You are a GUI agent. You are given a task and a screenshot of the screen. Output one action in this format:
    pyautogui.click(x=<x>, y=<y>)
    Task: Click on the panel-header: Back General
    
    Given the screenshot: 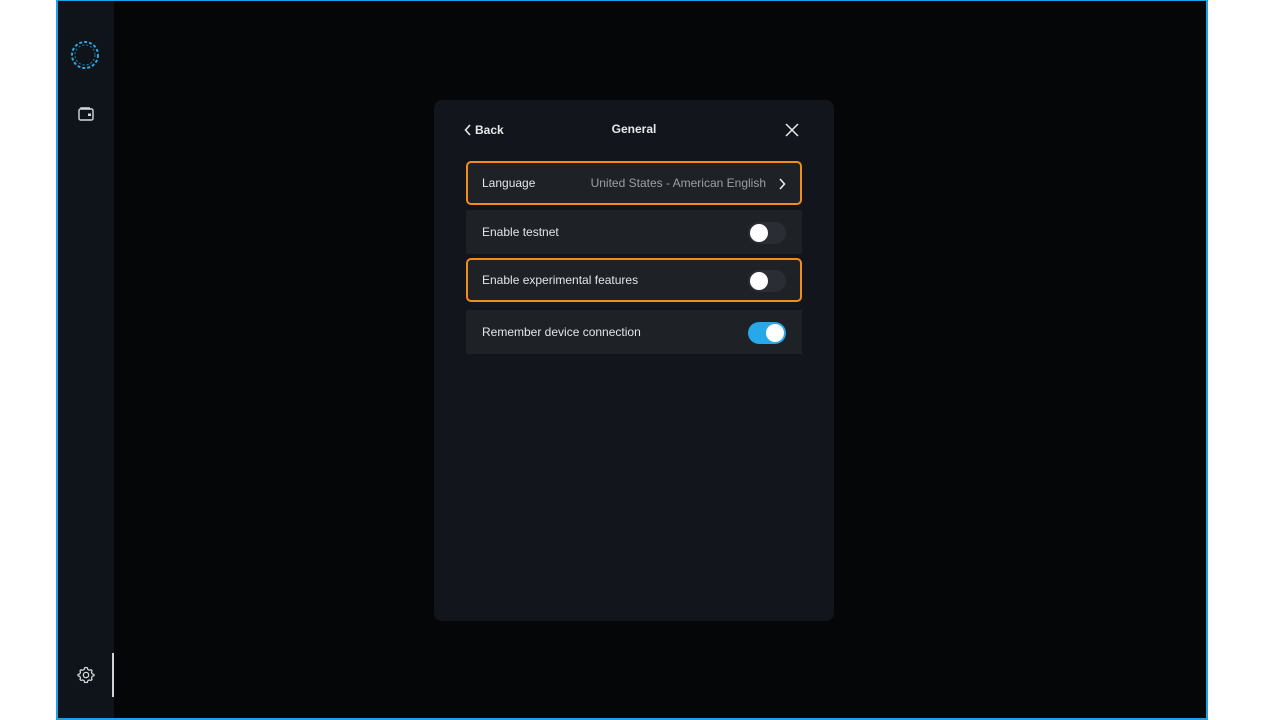 What is the action you would take?
    pyautogui.click(x=634, y=130)
    